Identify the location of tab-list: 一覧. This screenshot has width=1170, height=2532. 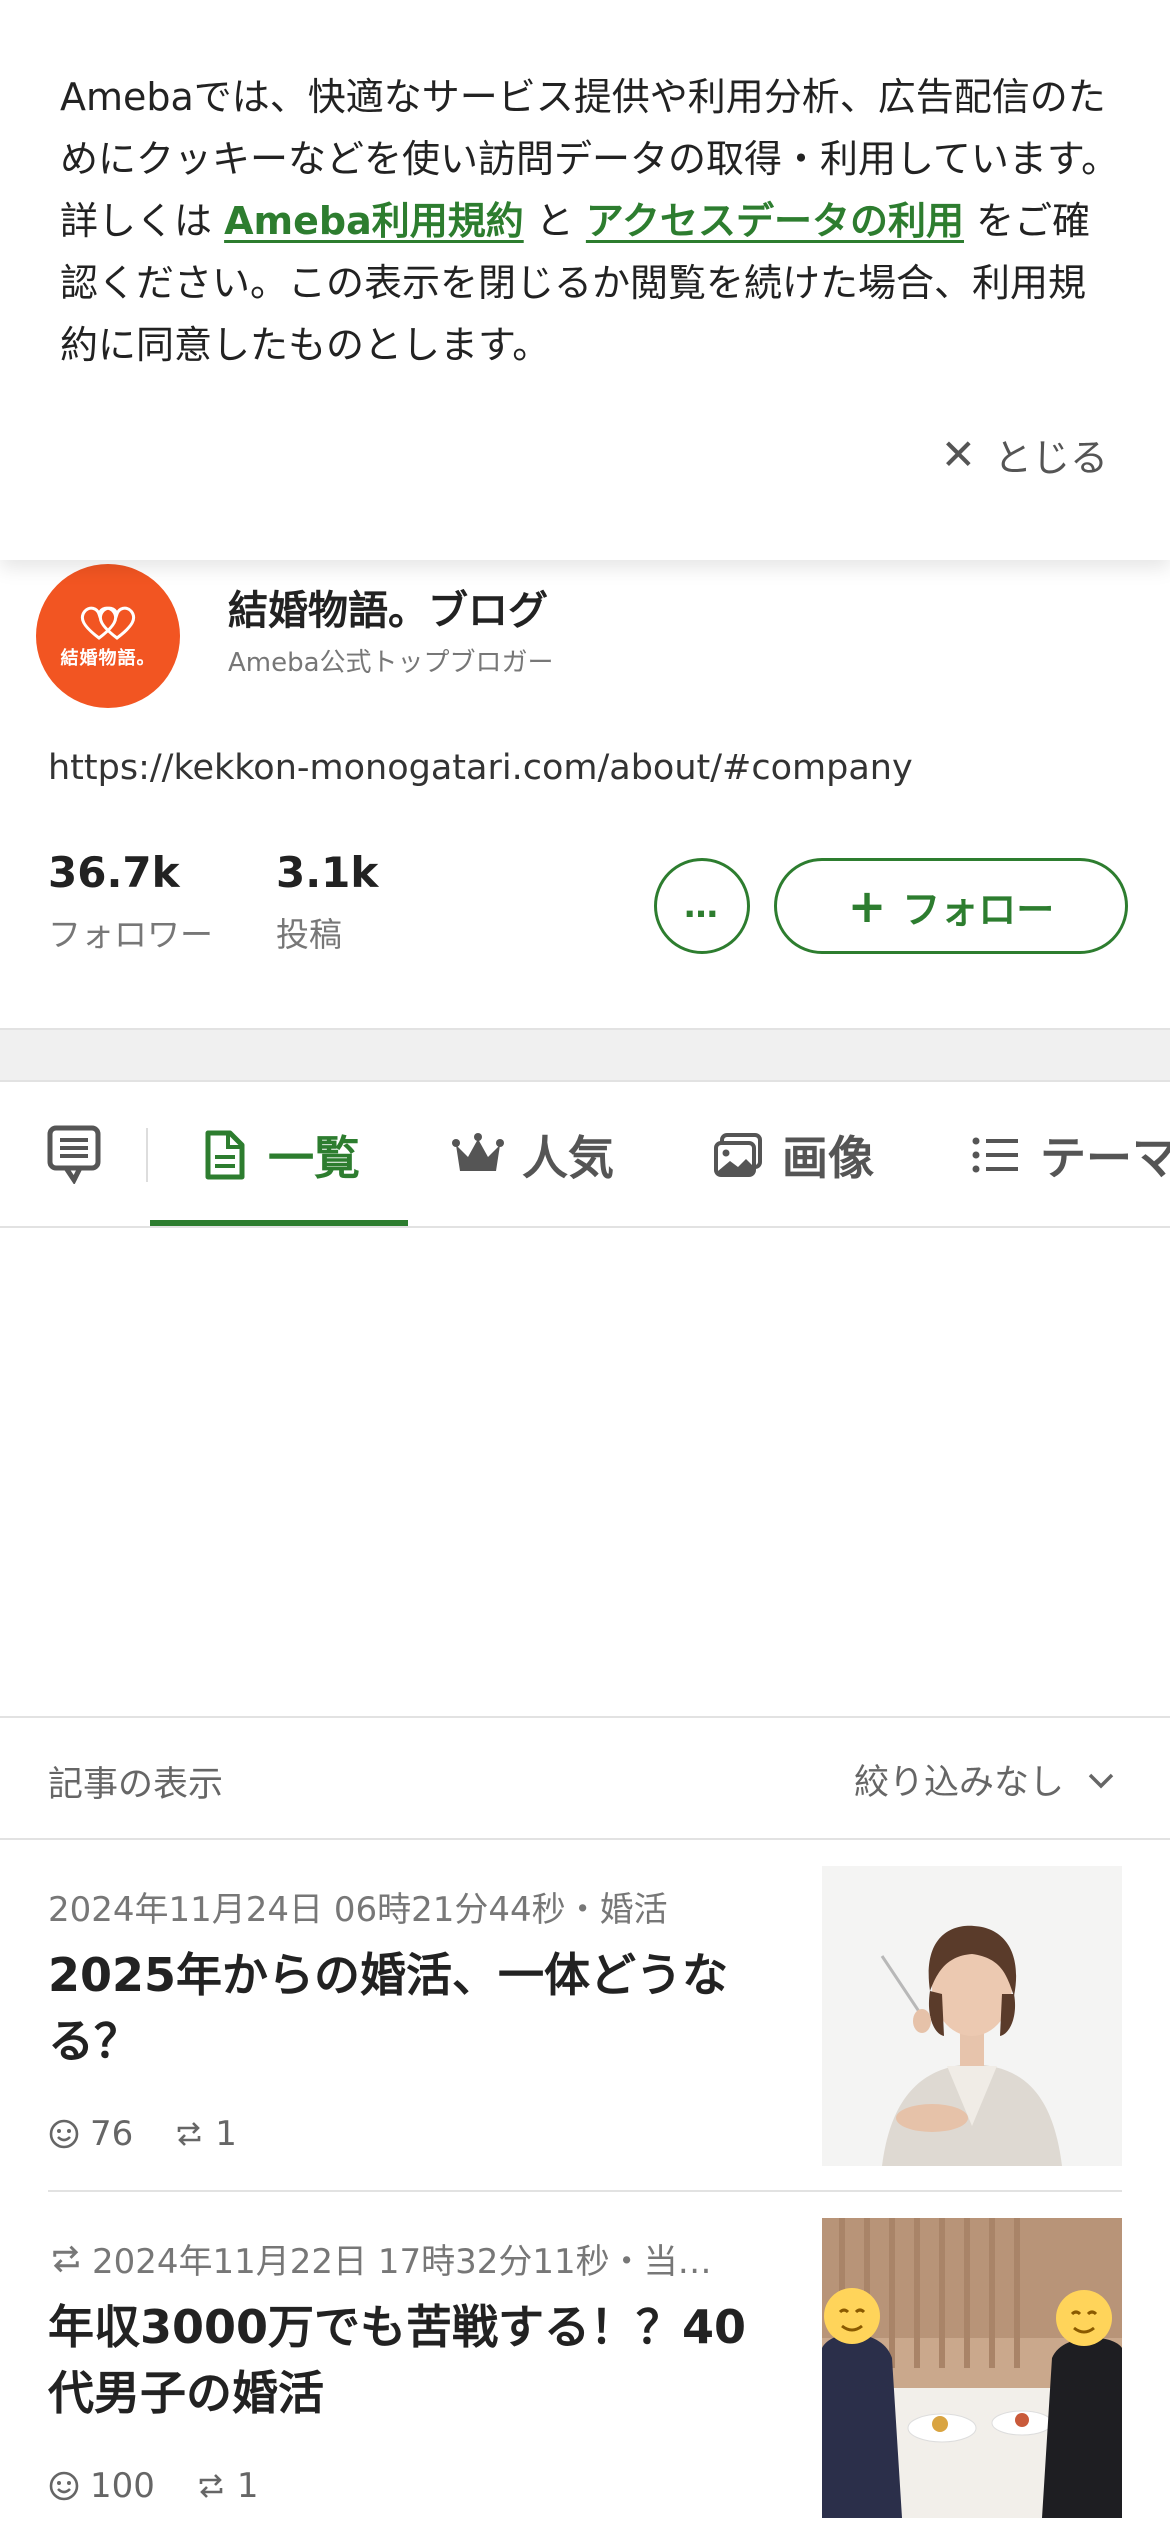
(279, 1154).